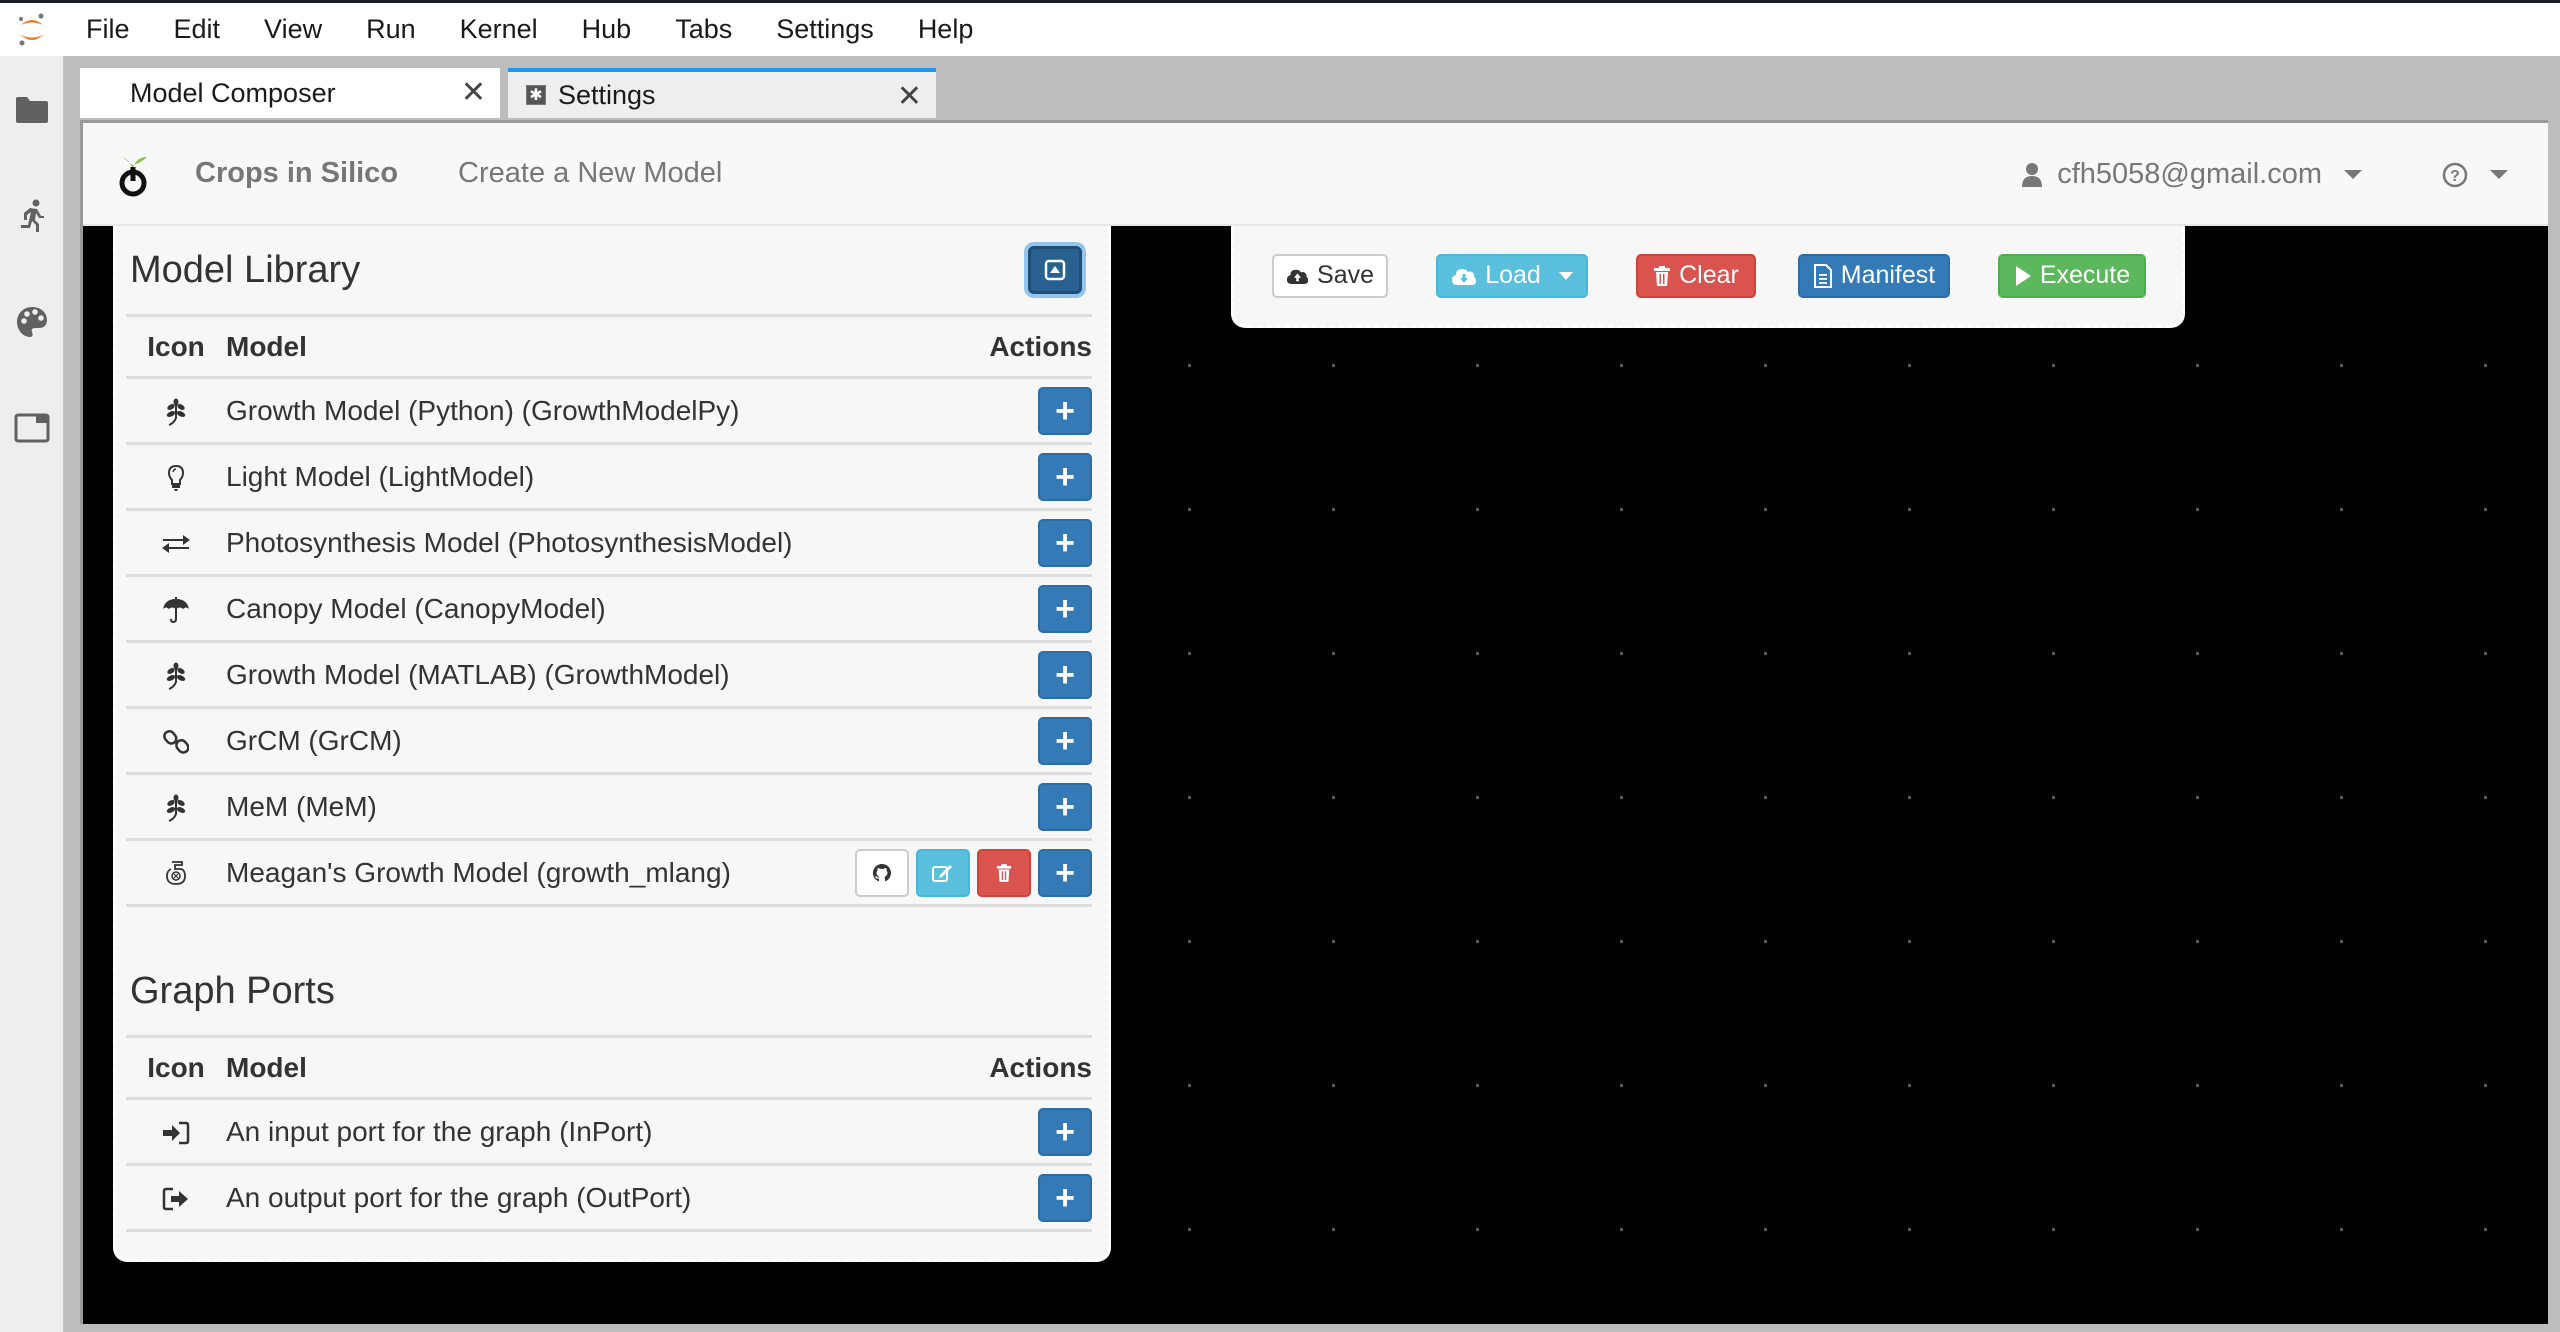  I want to click on composer-toolbar: Save Load Clear Manifest Execute, so click(1708, 277).